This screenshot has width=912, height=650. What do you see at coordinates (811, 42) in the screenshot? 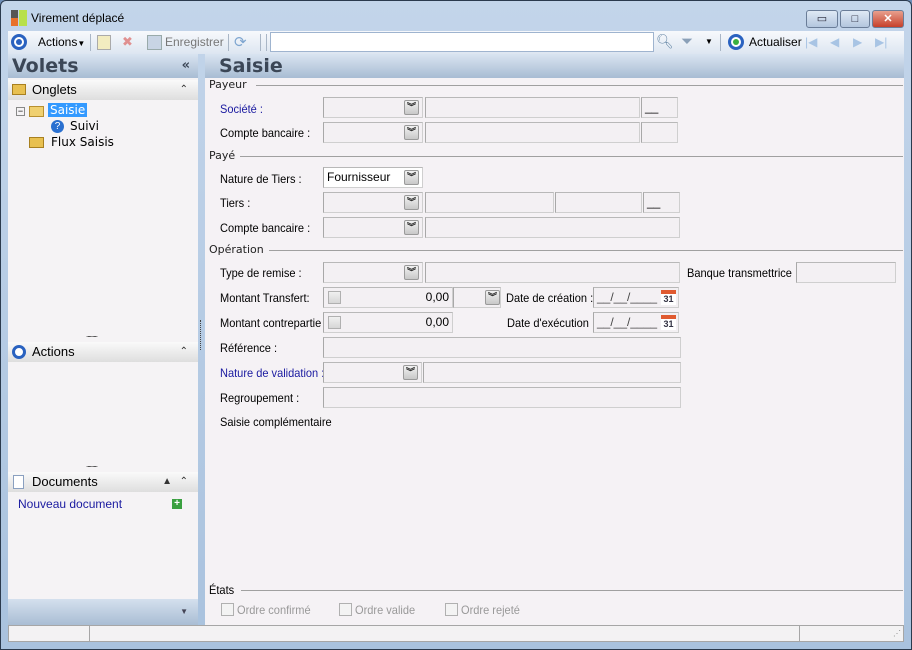
I see `first-record-icon: |◀` at bounding box center [811, 42].